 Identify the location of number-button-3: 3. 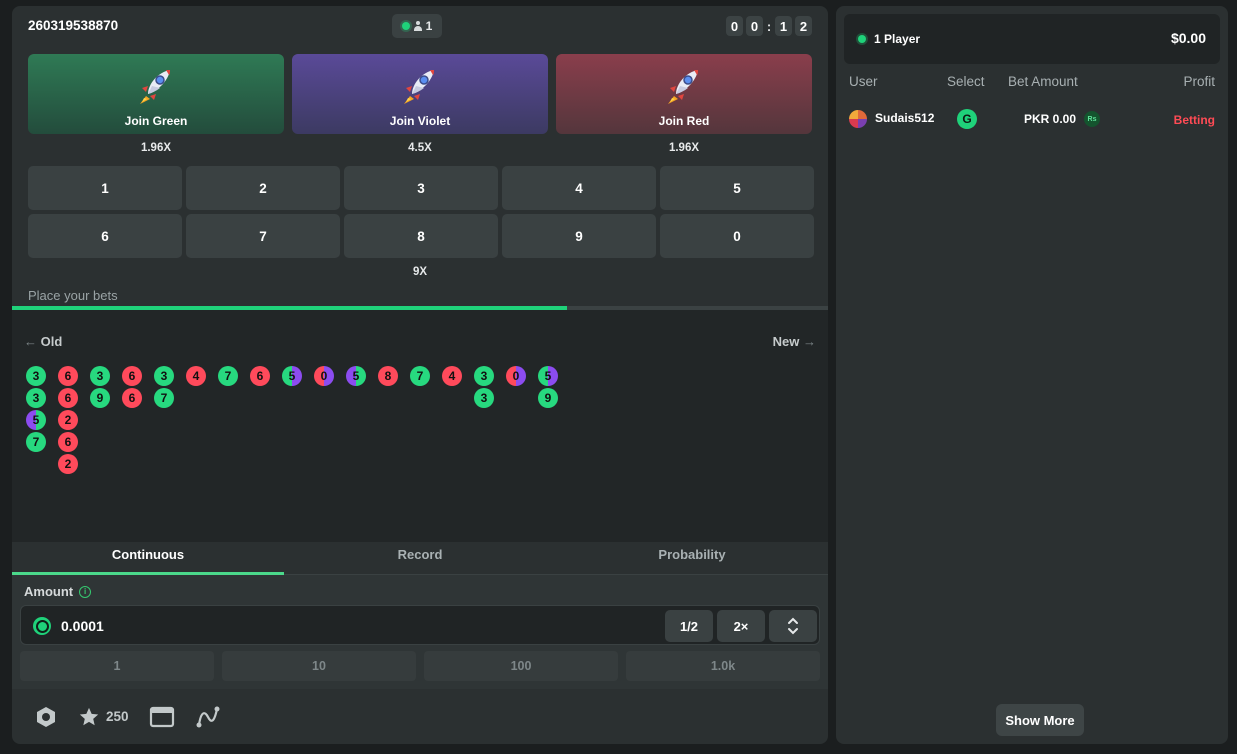
(421, 188).